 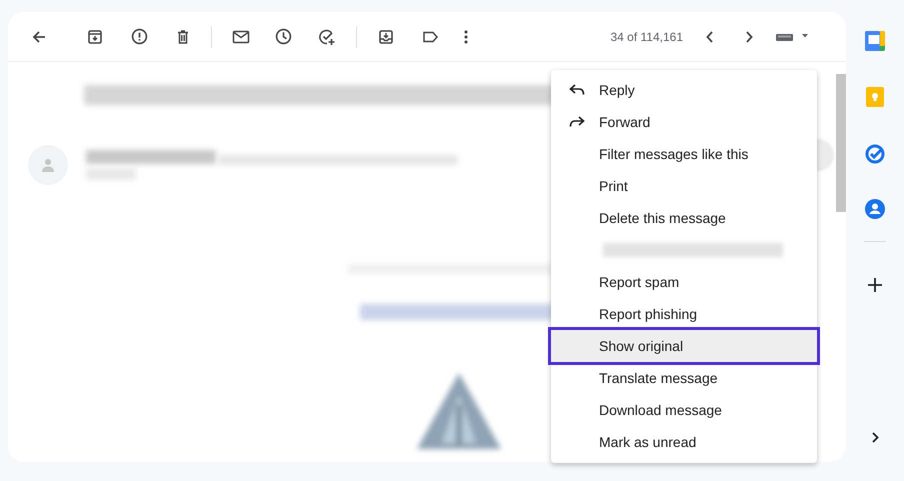 What do you see at coordinates (577, 90) in the screenshot?
I see `reply-icon` at bounding box center [577, 90].